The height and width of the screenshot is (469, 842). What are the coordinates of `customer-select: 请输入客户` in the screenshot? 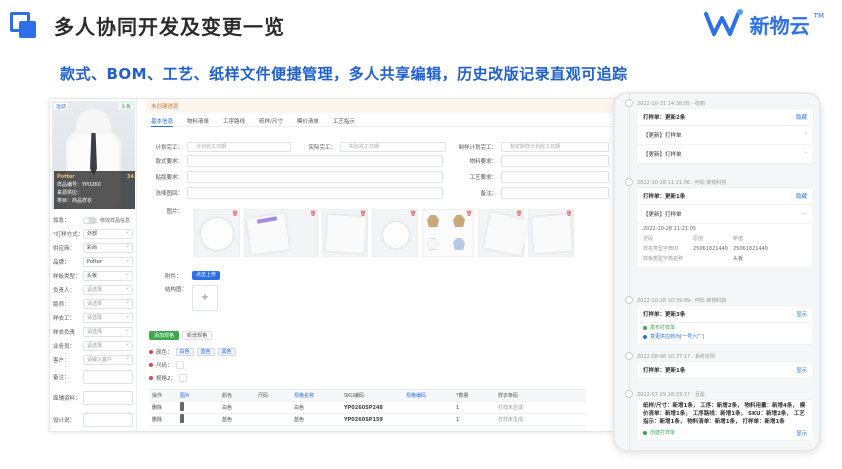 It's located at (108, 359).